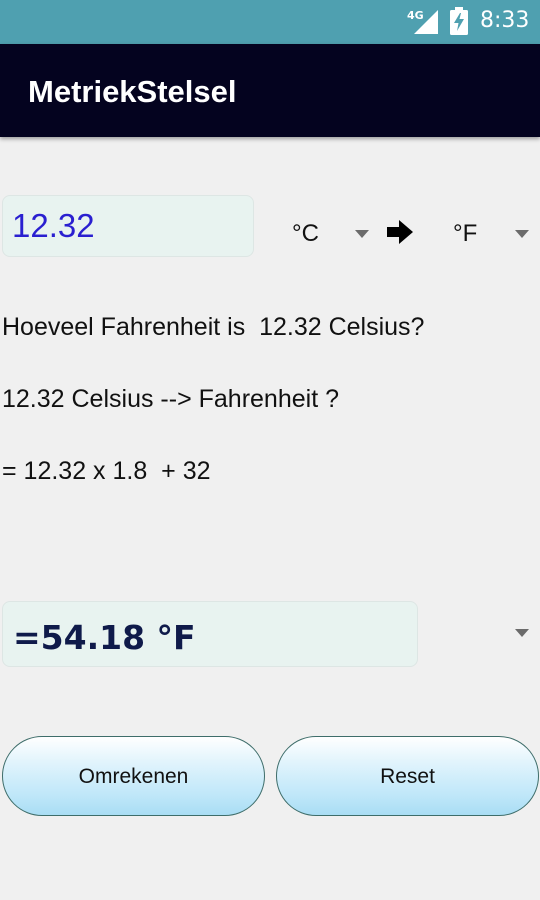 The height and width of the screenshot is (900, 540). I want to click on status-bar: 4G 8:33, so click(270, 22).